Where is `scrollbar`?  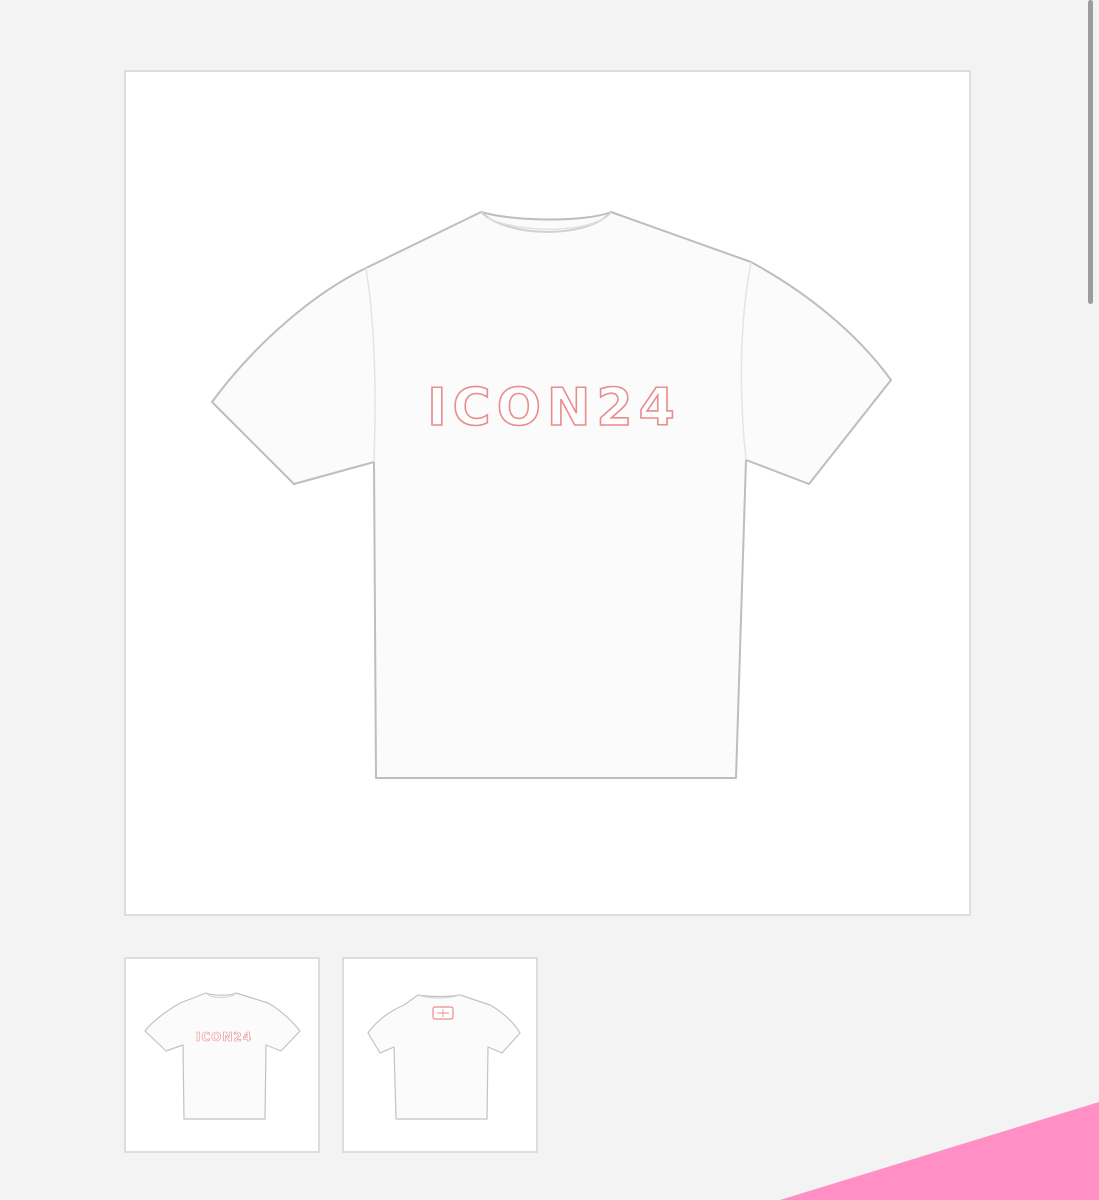 scrollbar is located at coordinates (1091, 160).